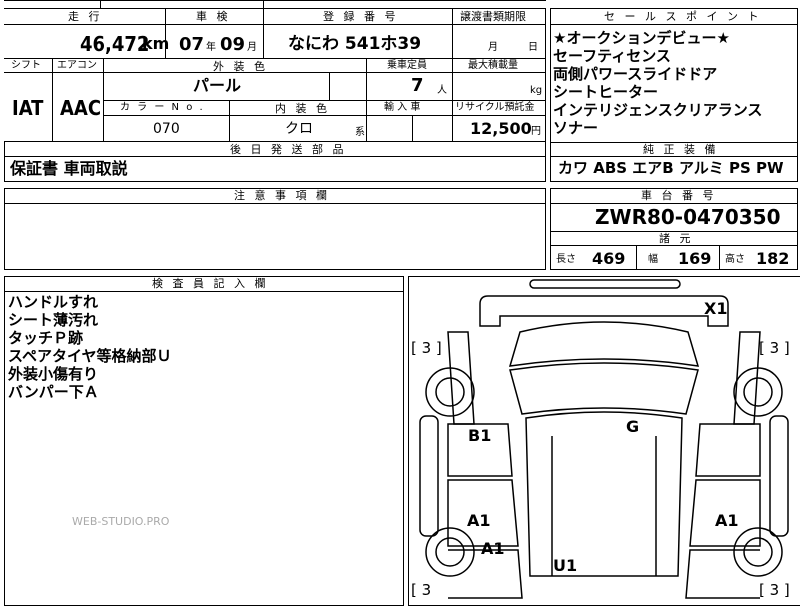 The height and width of the screenshot is (606, 800). I want to click on height-label: 高さ, so click(735, 259).